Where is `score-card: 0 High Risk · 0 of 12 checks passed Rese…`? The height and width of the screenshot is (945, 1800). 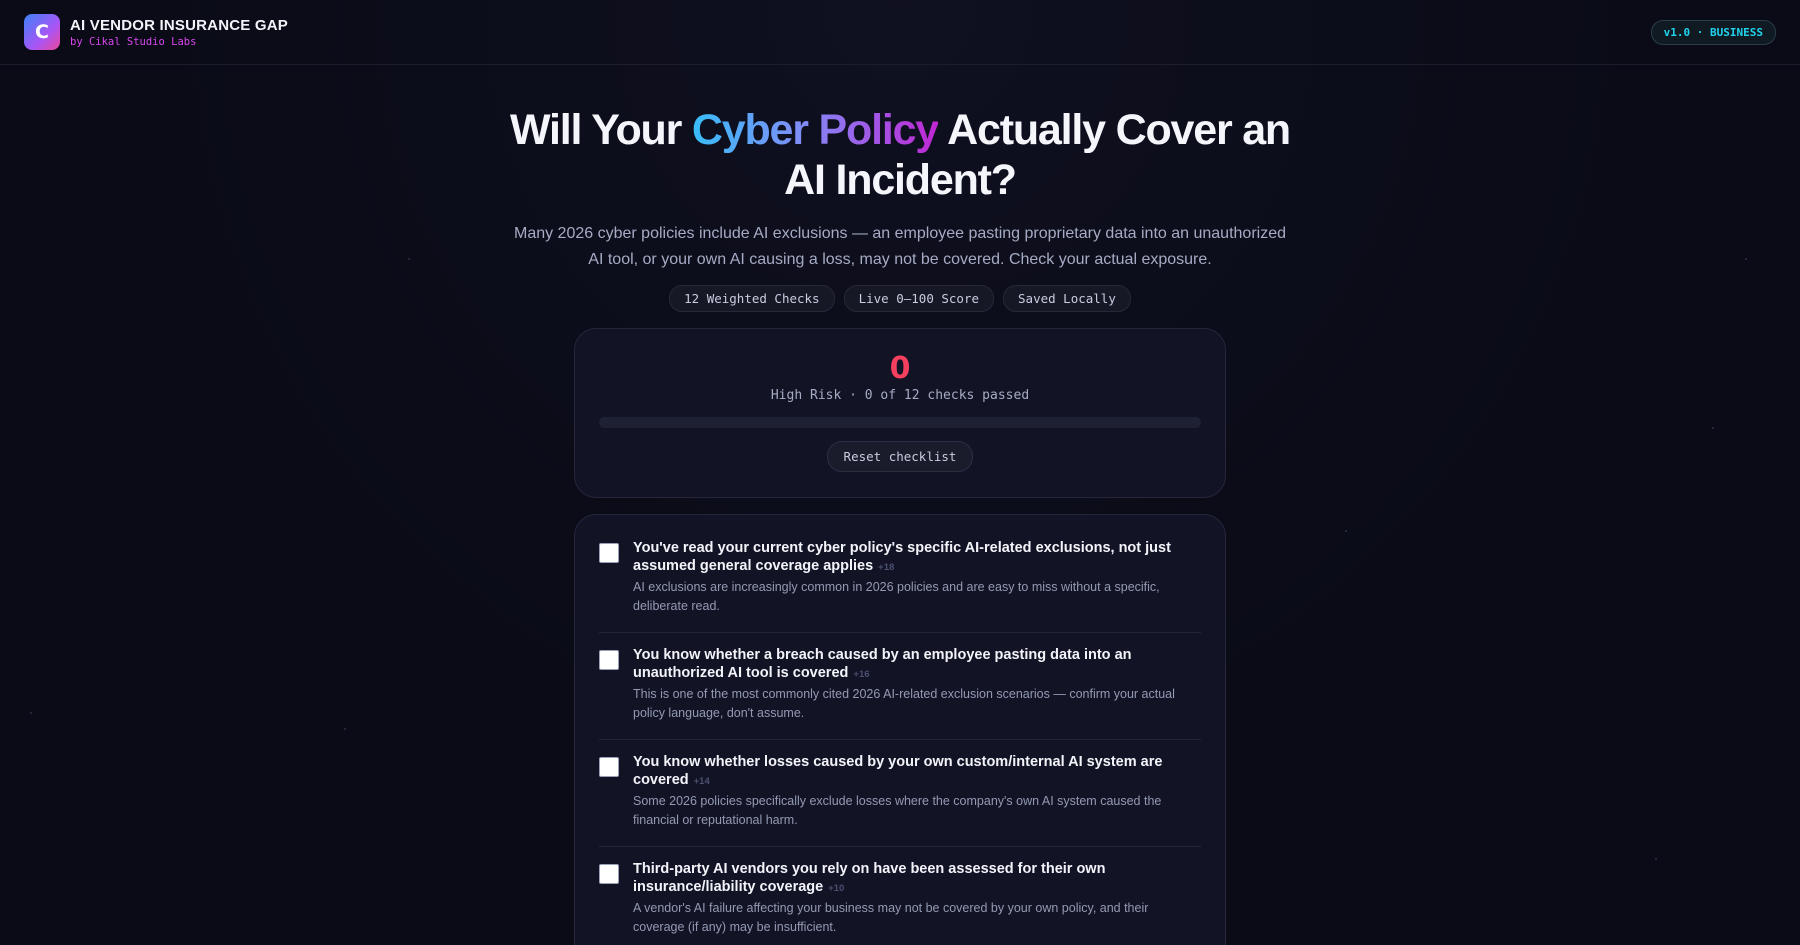
score-card: 0 High Risk · 0 of 12 checks passed Rese… is located at coordinates (900, 413).